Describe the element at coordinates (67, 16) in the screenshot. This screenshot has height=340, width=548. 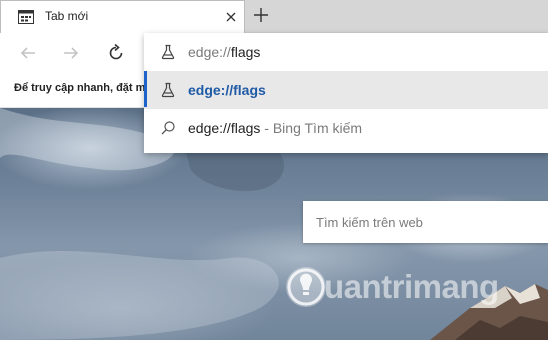
I see `tab-title: Tab mới` at that location.